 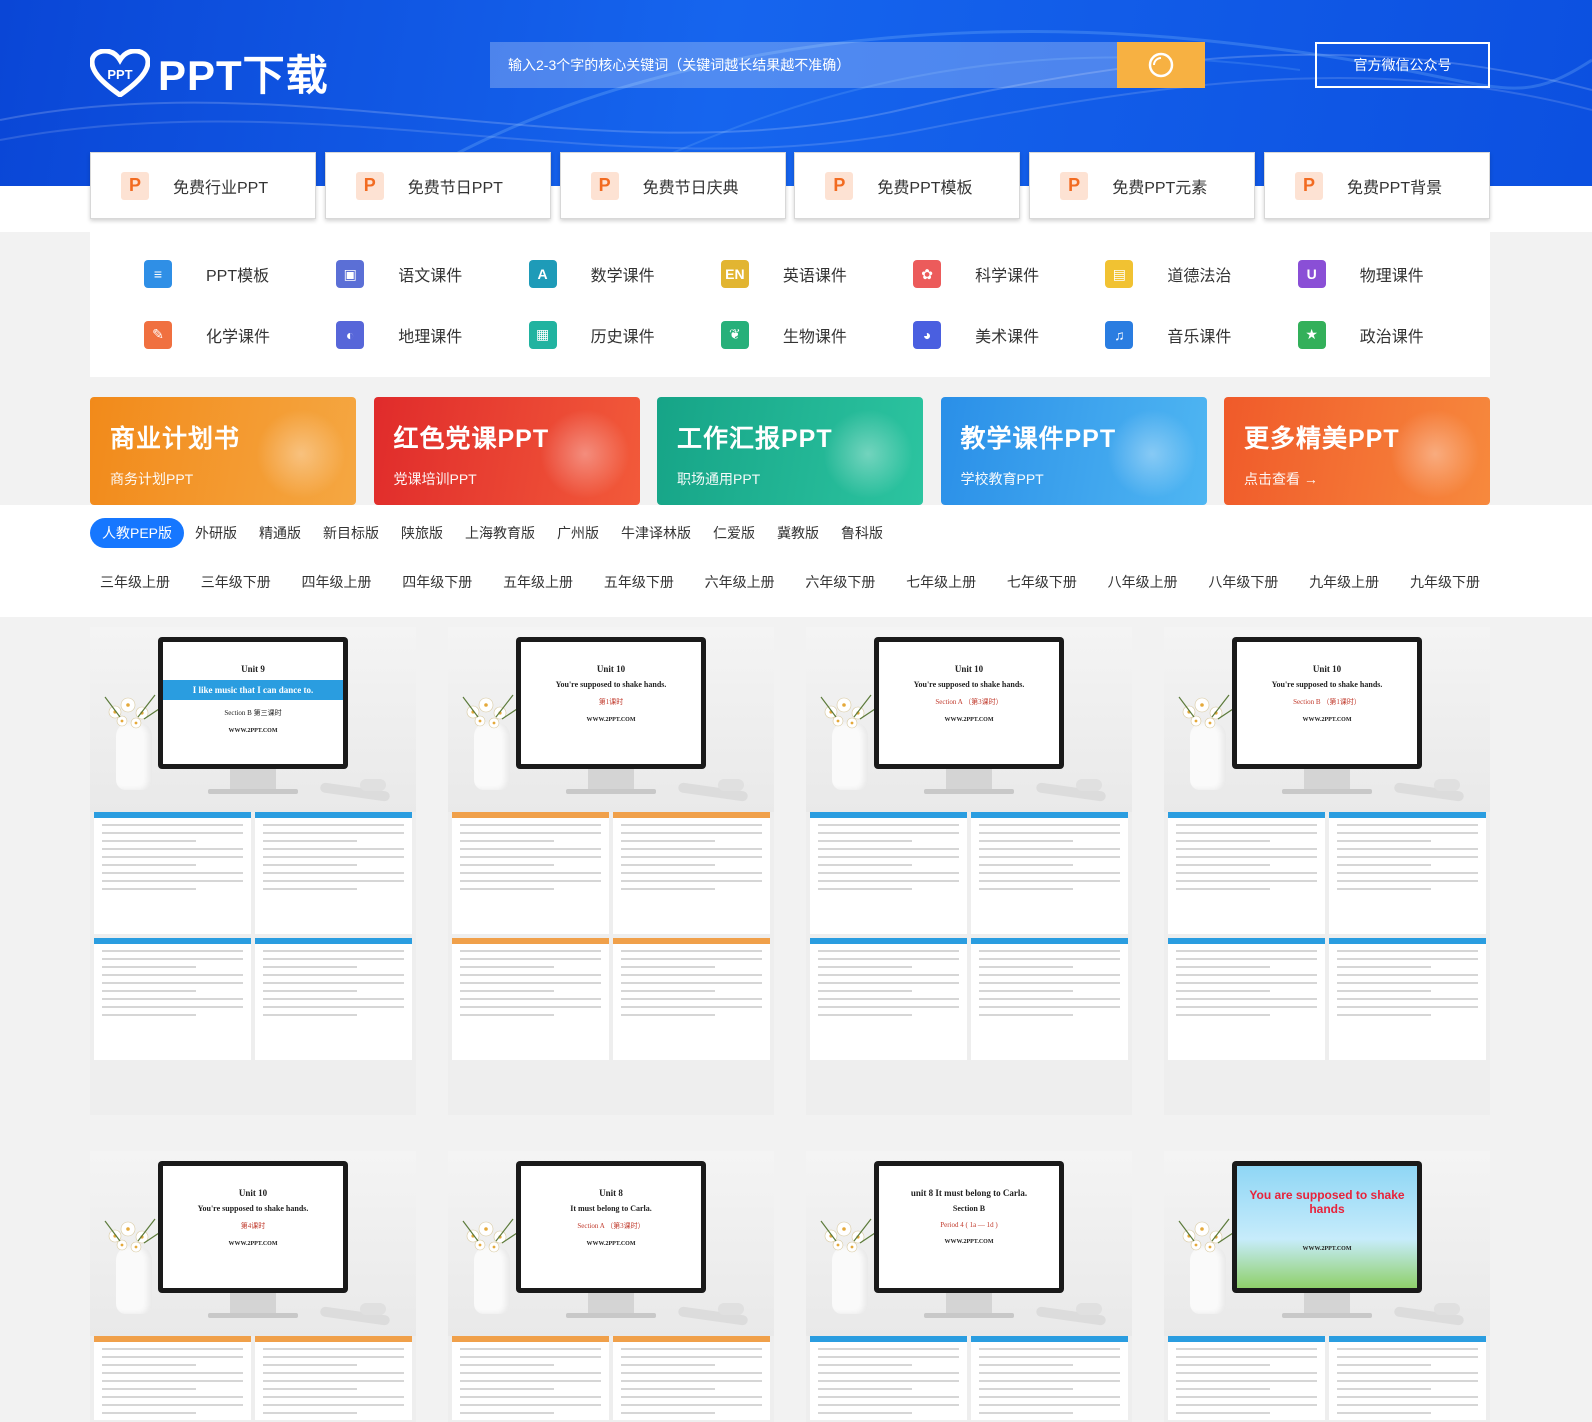 What do you see at coordinates (798, 533) in the screenshot?
I see `edition-tab: 冀教版` at bounding box center [798, 533].